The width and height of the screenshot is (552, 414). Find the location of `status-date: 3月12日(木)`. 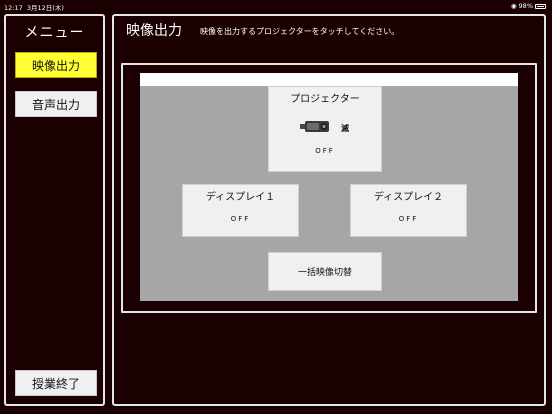

status-date: 3月12日(木) is located at coordinates (45, 8).